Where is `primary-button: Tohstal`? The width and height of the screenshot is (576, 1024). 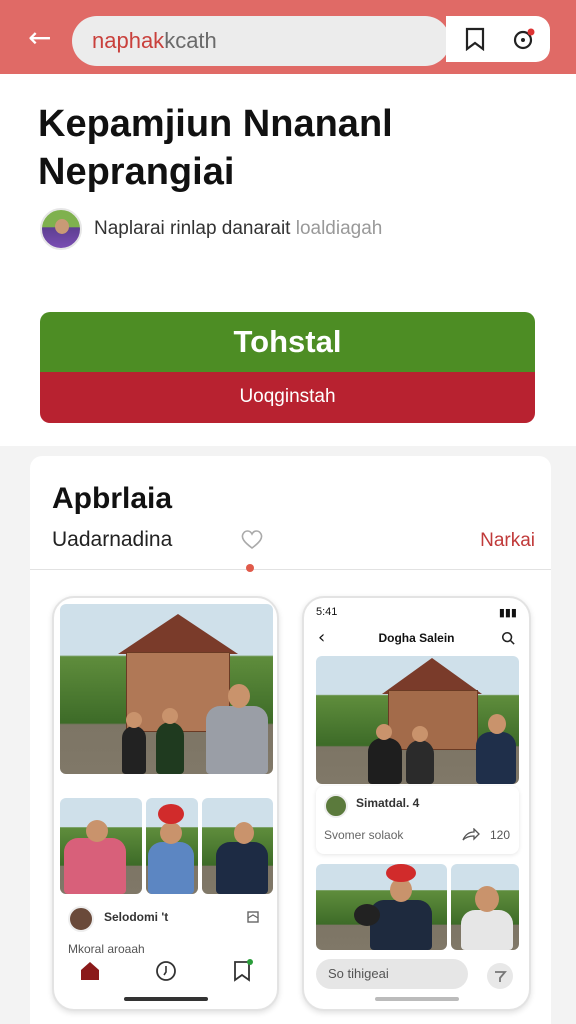 primary-button: Tohstal is located at coordinates (287, 342).